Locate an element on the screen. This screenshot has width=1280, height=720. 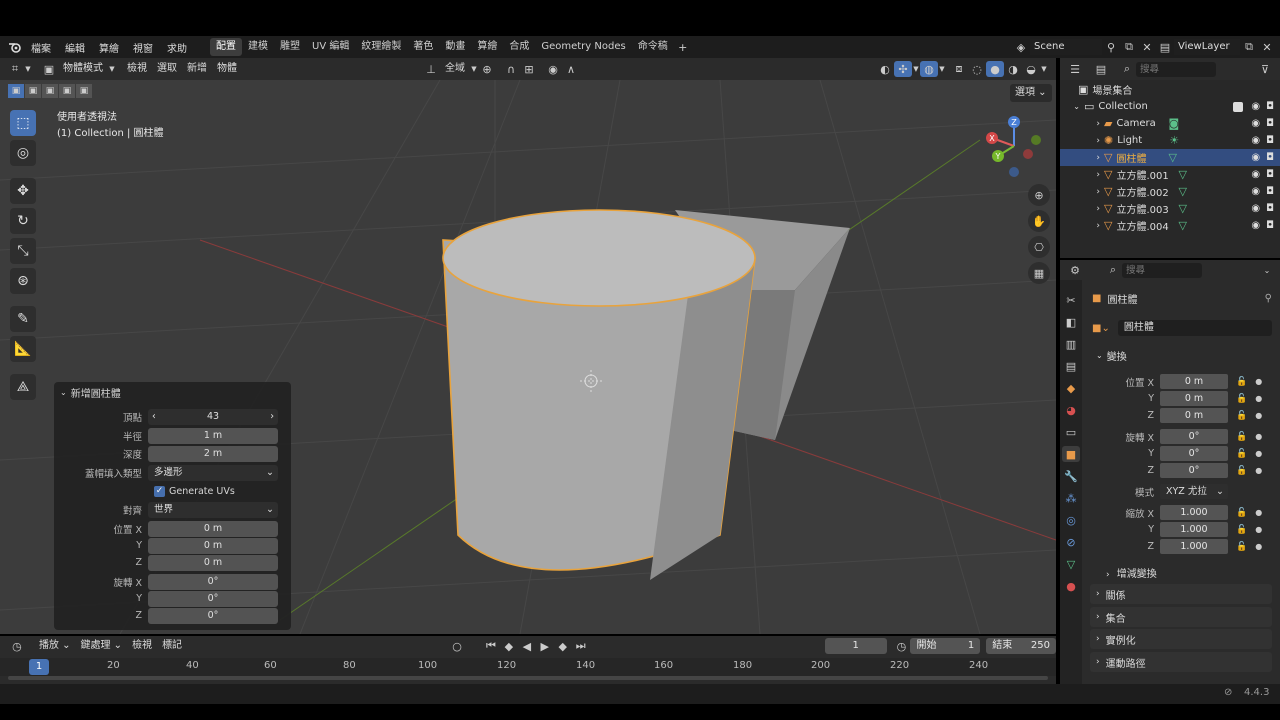
loc-x-field: 0 m is located at coordinates (1194, 381).